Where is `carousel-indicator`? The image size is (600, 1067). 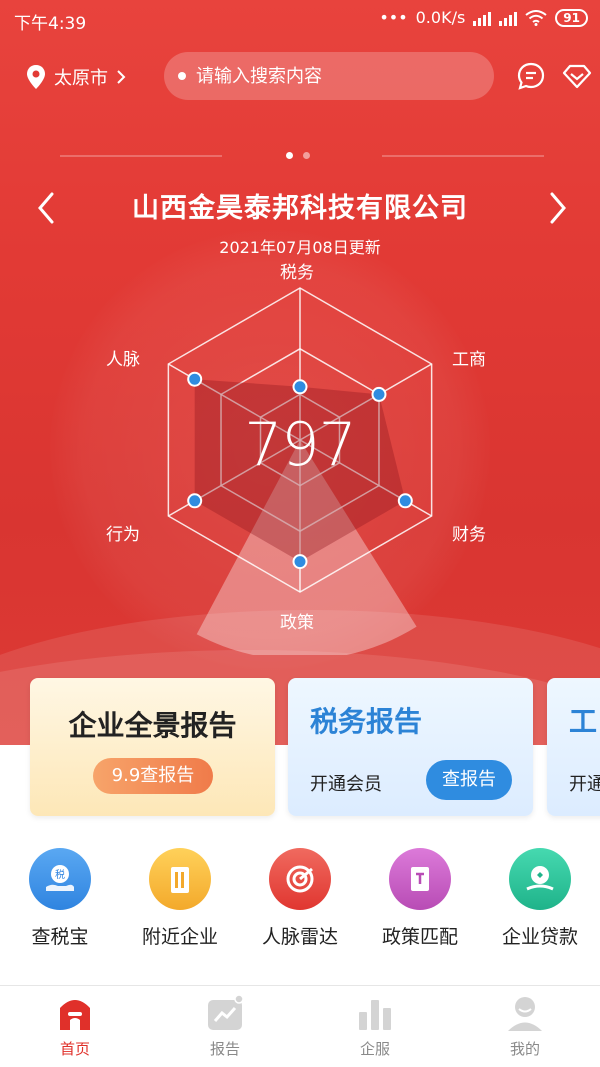 carousel-indicator is located at coordinates (298, 155).